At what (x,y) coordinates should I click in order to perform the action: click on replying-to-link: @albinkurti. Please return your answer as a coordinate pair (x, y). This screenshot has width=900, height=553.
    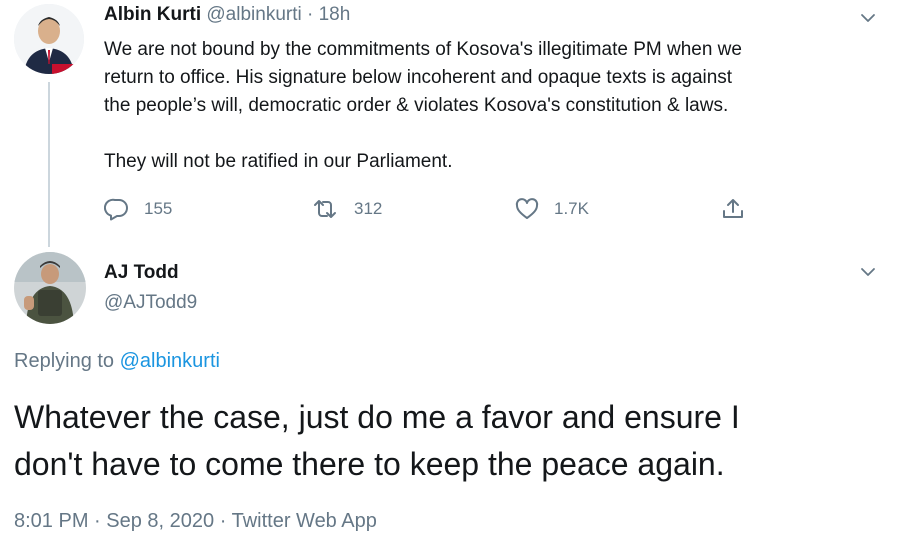
    Looking at the image, I should click on (170, 361).